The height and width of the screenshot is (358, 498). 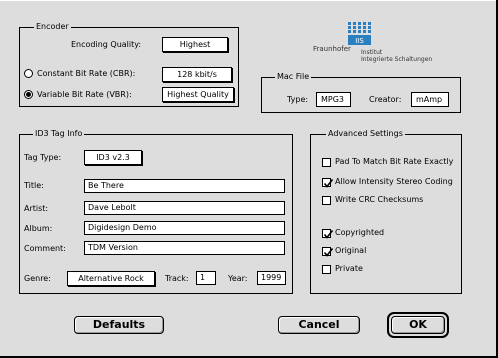 I want to click on advanced-option-row: Allow Intensity Stereo Coding, so click(x=390, y=182).